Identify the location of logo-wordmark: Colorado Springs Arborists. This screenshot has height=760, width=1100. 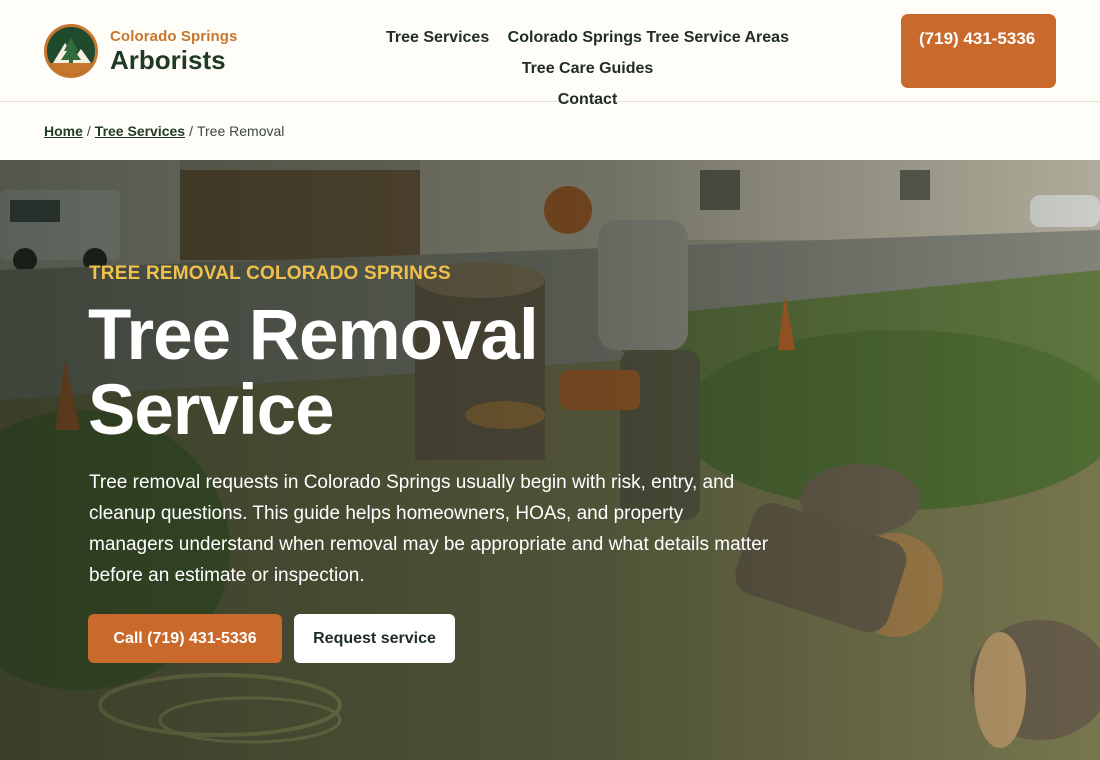
(173, 51).